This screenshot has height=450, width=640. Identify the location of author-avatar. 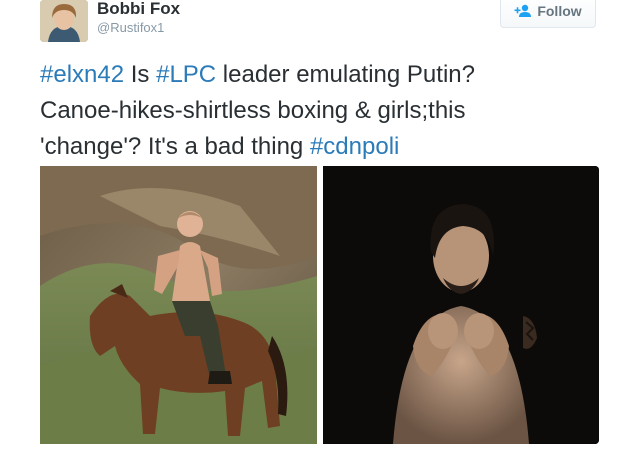
(64, 21).